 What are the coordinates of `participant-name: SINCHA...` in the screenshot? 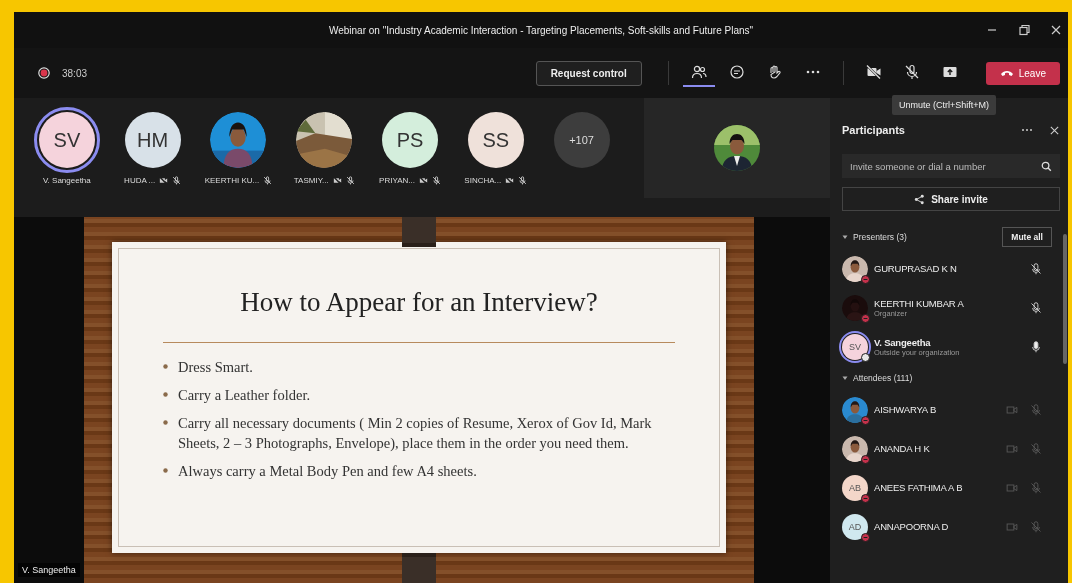 It's located at (483, 180).